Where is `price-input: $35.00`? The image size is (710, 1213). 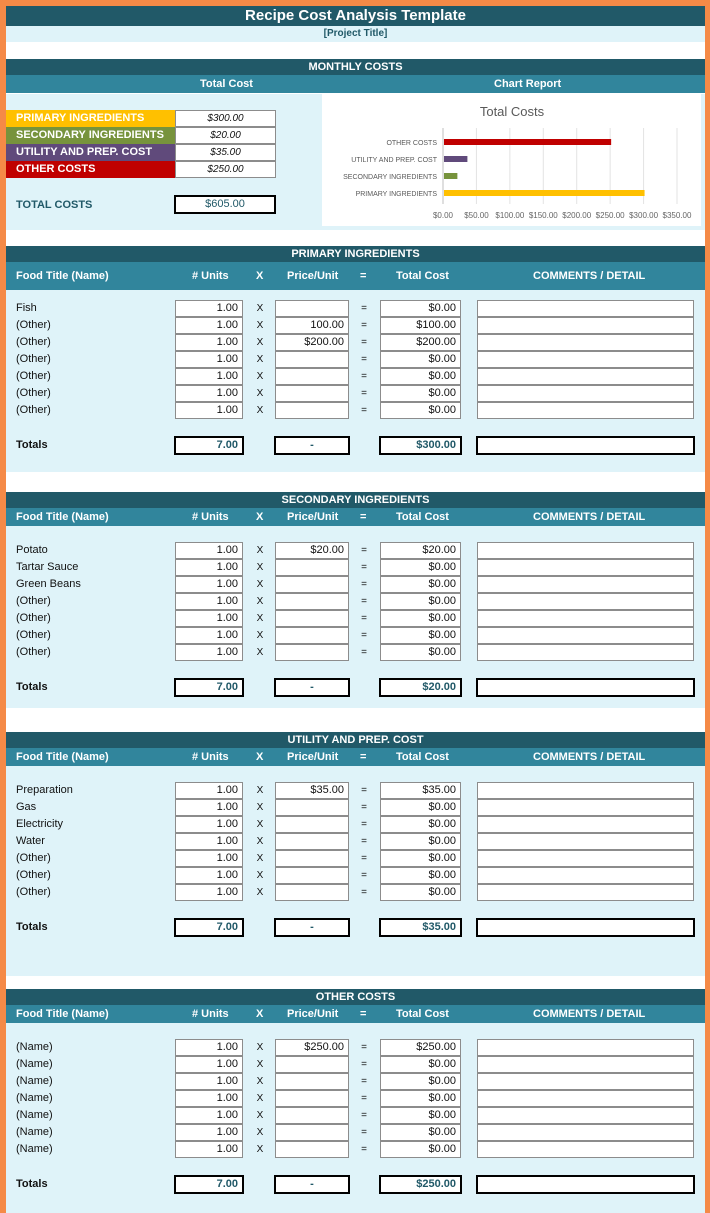
price-input: $35.00 is located at coordinates (312, 790).